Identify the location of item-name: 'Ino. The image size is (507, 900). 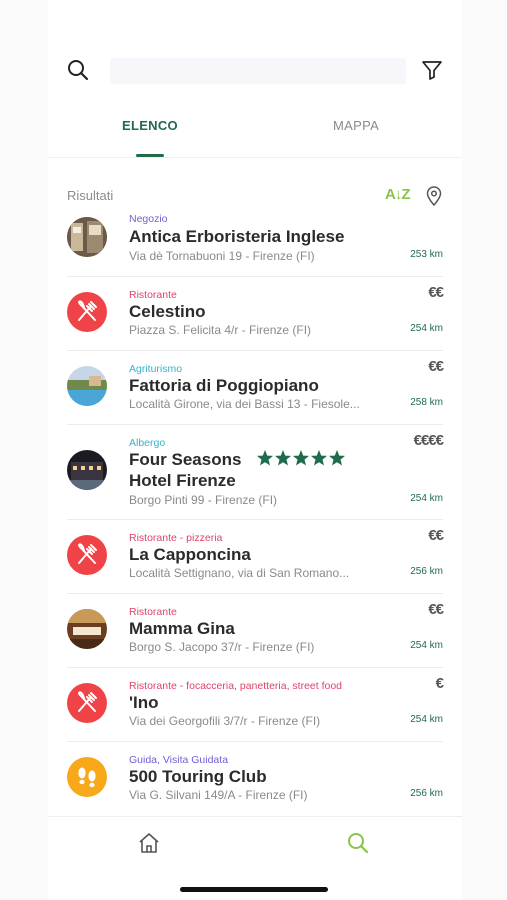
(144, 702).